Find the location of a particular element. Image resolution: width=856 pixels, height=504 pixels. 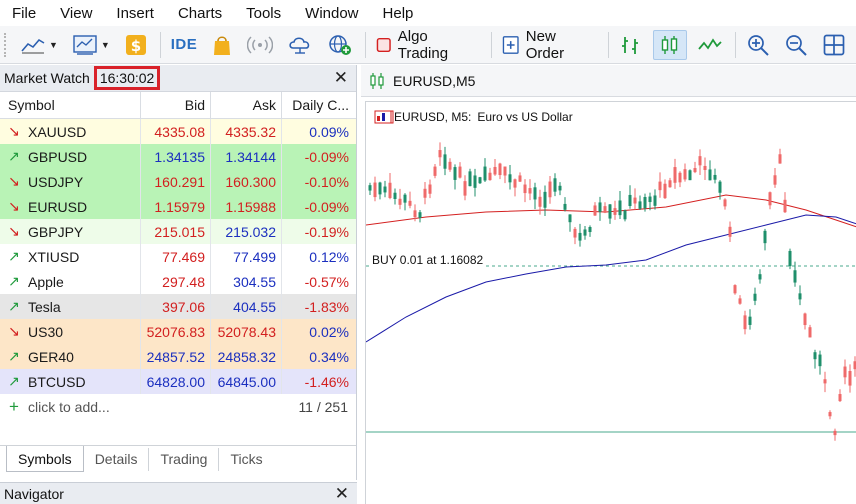

tab-symbols: Symbols is located at coordinates (45, 459).